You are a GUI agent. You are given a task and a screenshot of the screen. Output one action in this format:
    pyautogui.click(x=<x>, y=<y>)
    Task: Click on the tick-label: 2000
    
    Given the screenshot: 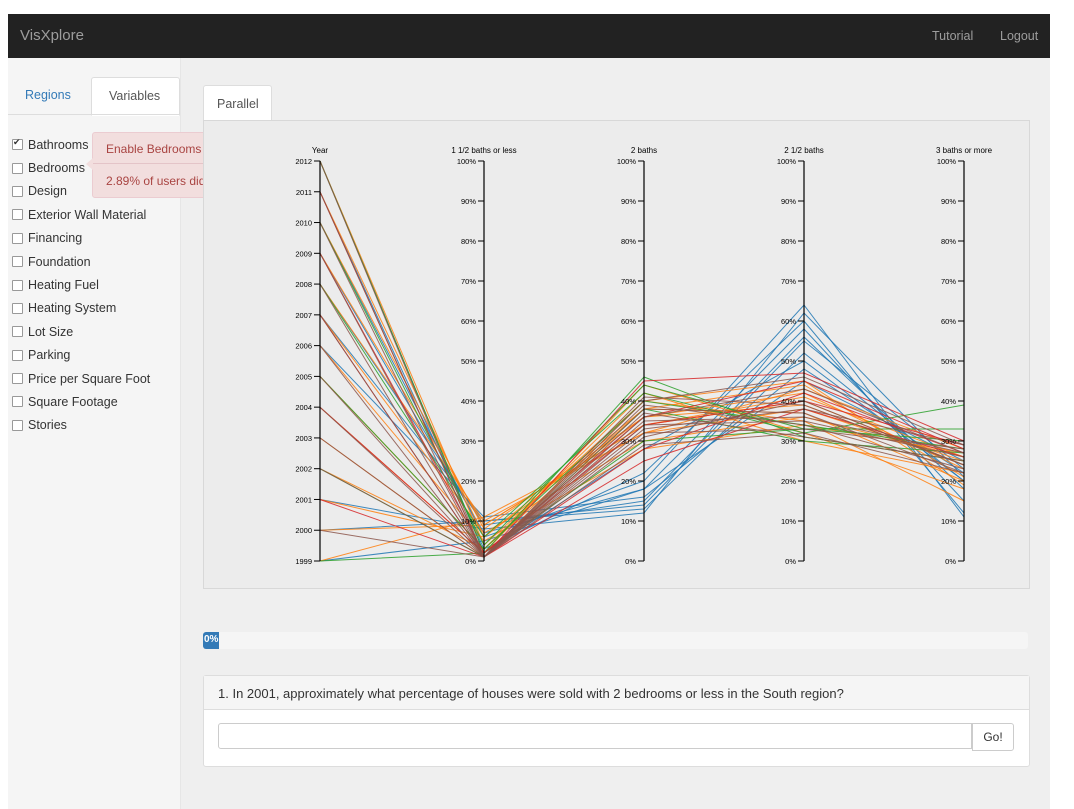 What is the action you would take?
    pyautogui.click(x=303, y=530)
    